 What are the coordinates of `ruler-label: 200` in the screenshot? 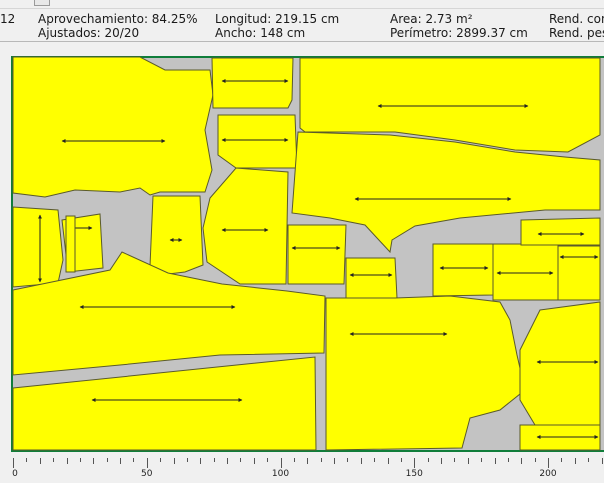 It's located at (548, 474).